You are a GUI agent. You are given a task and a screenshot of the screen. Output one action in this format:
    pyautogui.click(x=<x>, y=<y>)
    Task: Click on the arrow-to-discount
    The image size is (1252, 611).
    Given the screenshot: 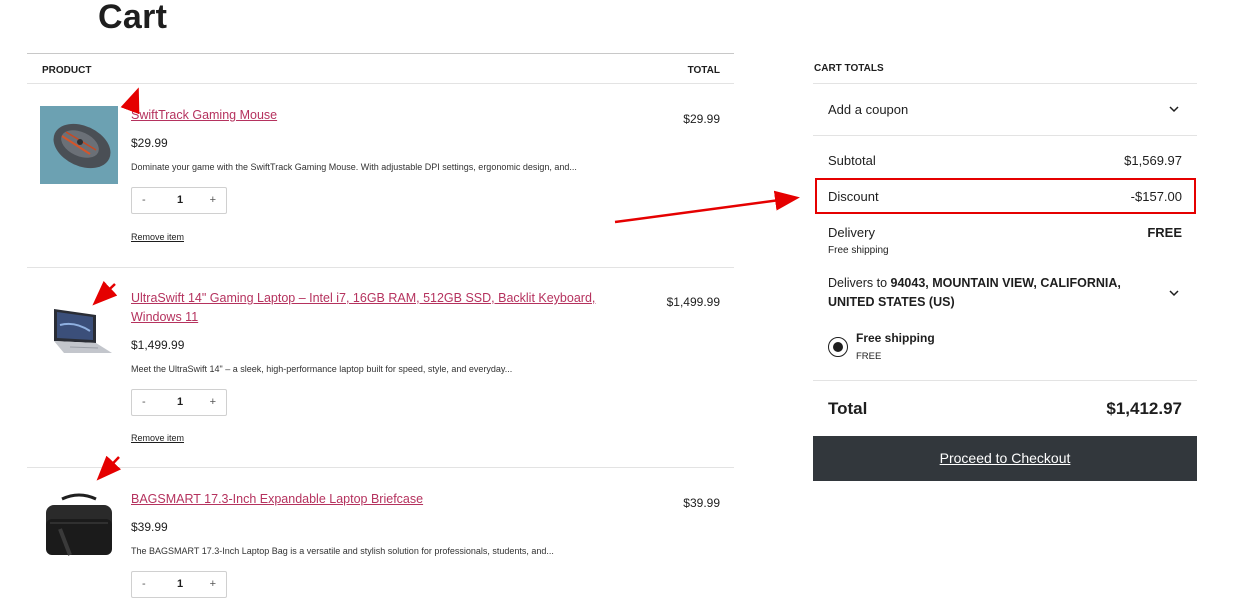 What is the action you would take?
    pyautogui.click(x=707, y=207)
    